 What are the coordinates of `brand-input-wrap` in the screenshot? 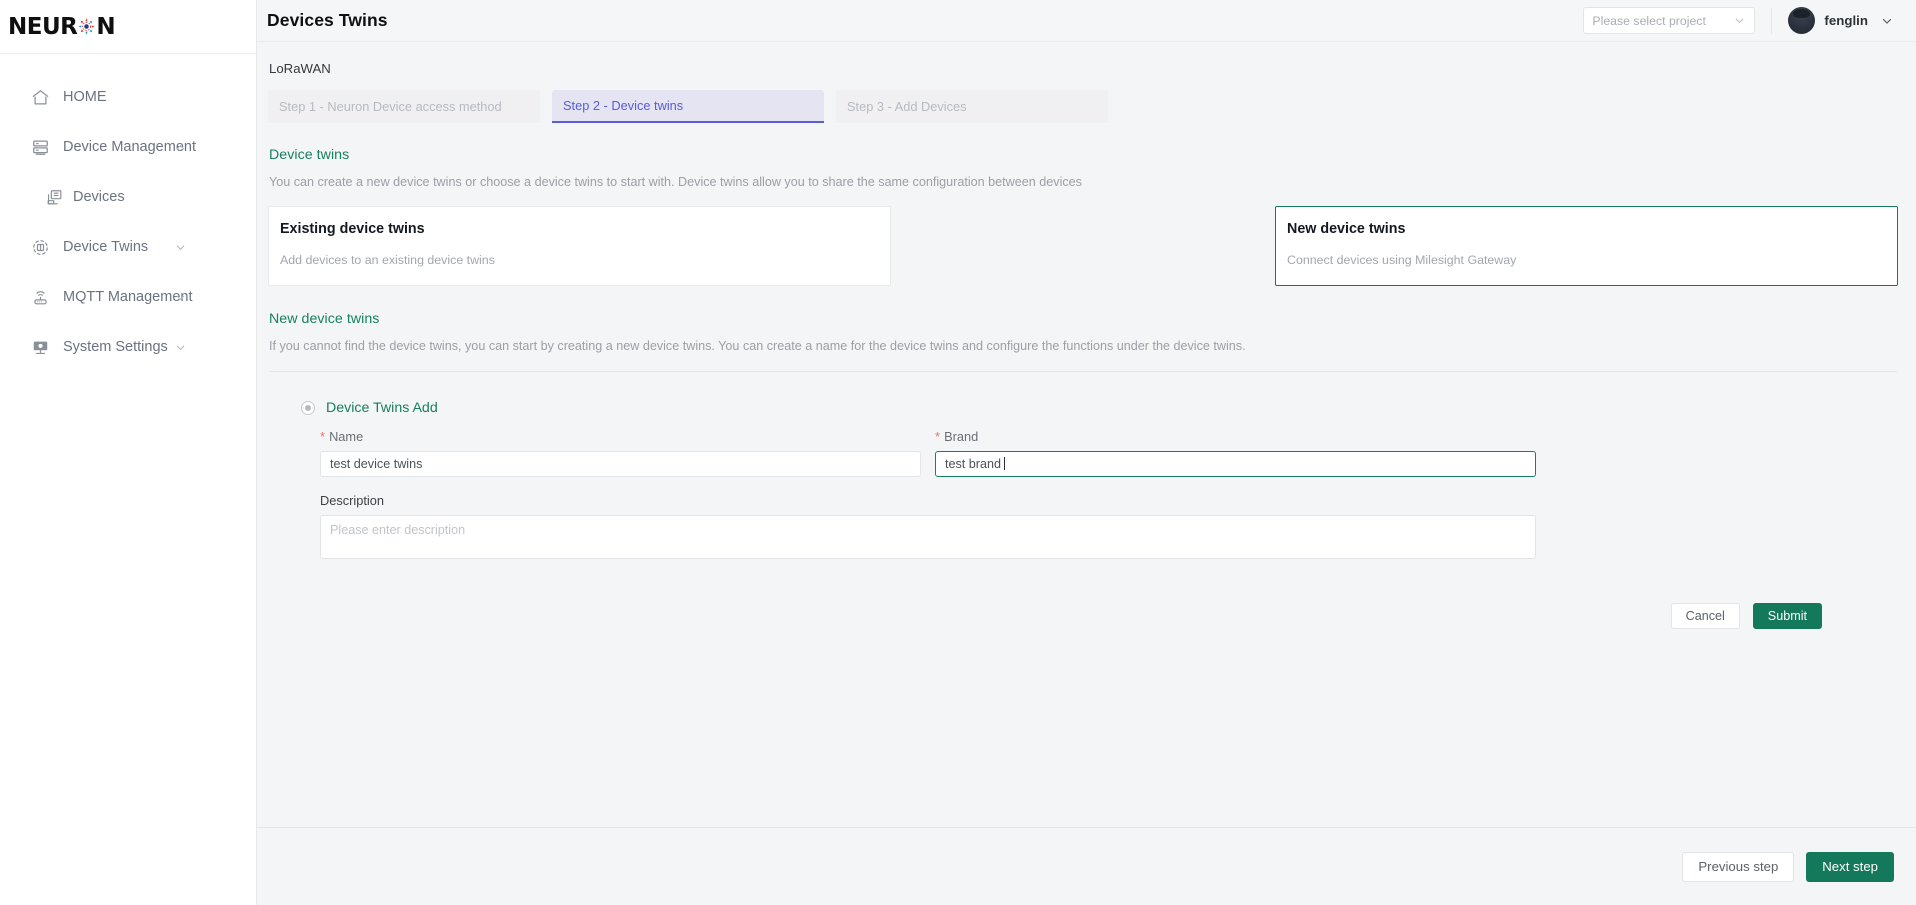 It's located at (1235, 464).